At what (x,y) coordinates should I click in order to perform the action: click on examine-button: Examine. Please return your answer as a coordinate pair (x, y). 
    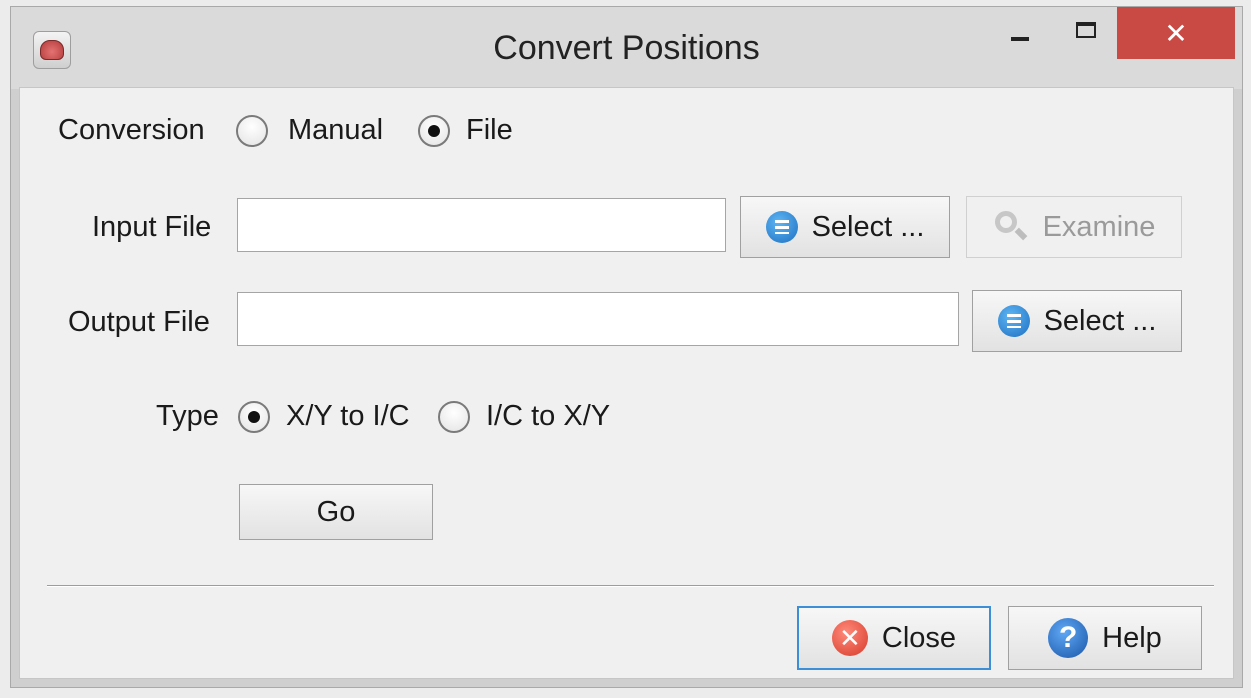
    Looking at the image, I should click on (1074, 227).